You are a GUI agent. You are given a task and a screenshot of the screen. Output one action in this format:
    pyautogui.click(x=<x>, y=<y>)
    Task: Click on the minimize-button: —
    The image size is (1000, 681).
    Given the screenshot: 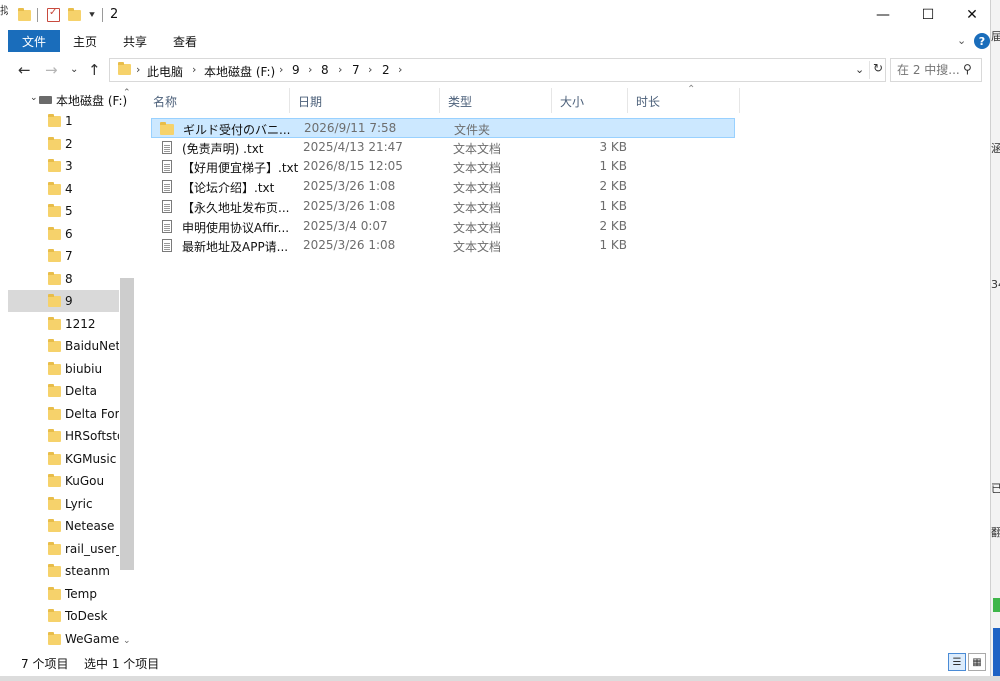 What is the action you would take?
    pyautogui.click(x=883, y=15)
    